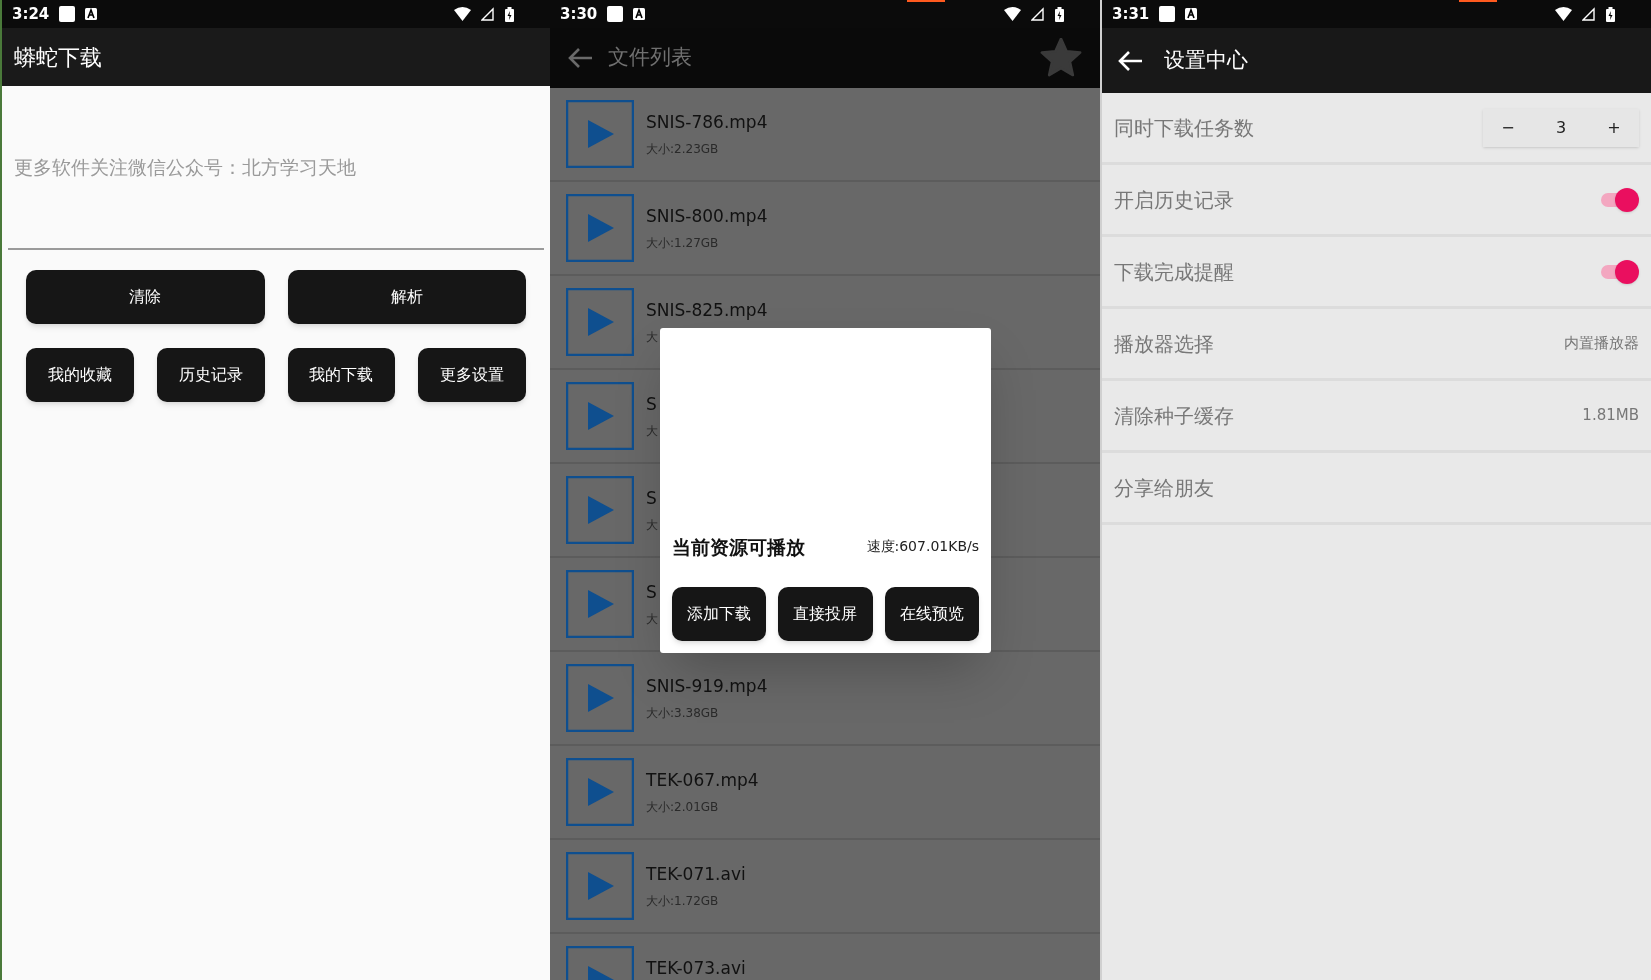 This screenshot has width=1651, height=980. Describe the element at coordinates (210, 375) in the screenshot. I see `menu-button: 历史记录` at that location.